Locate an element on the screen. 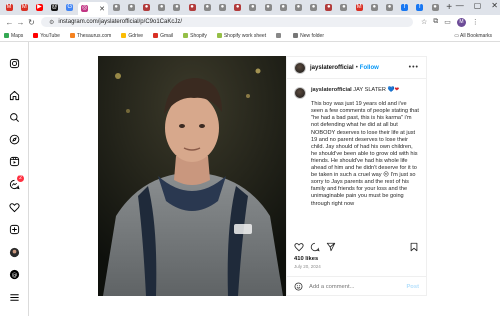  bookmark-item: Shopify work sheet is located at coordinates (241, 36).